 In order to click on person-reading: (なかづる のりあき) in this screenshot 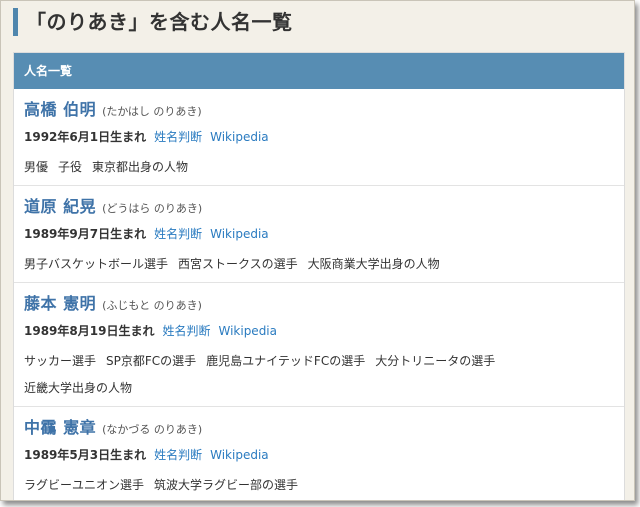, I will do `click(152, 429)`.